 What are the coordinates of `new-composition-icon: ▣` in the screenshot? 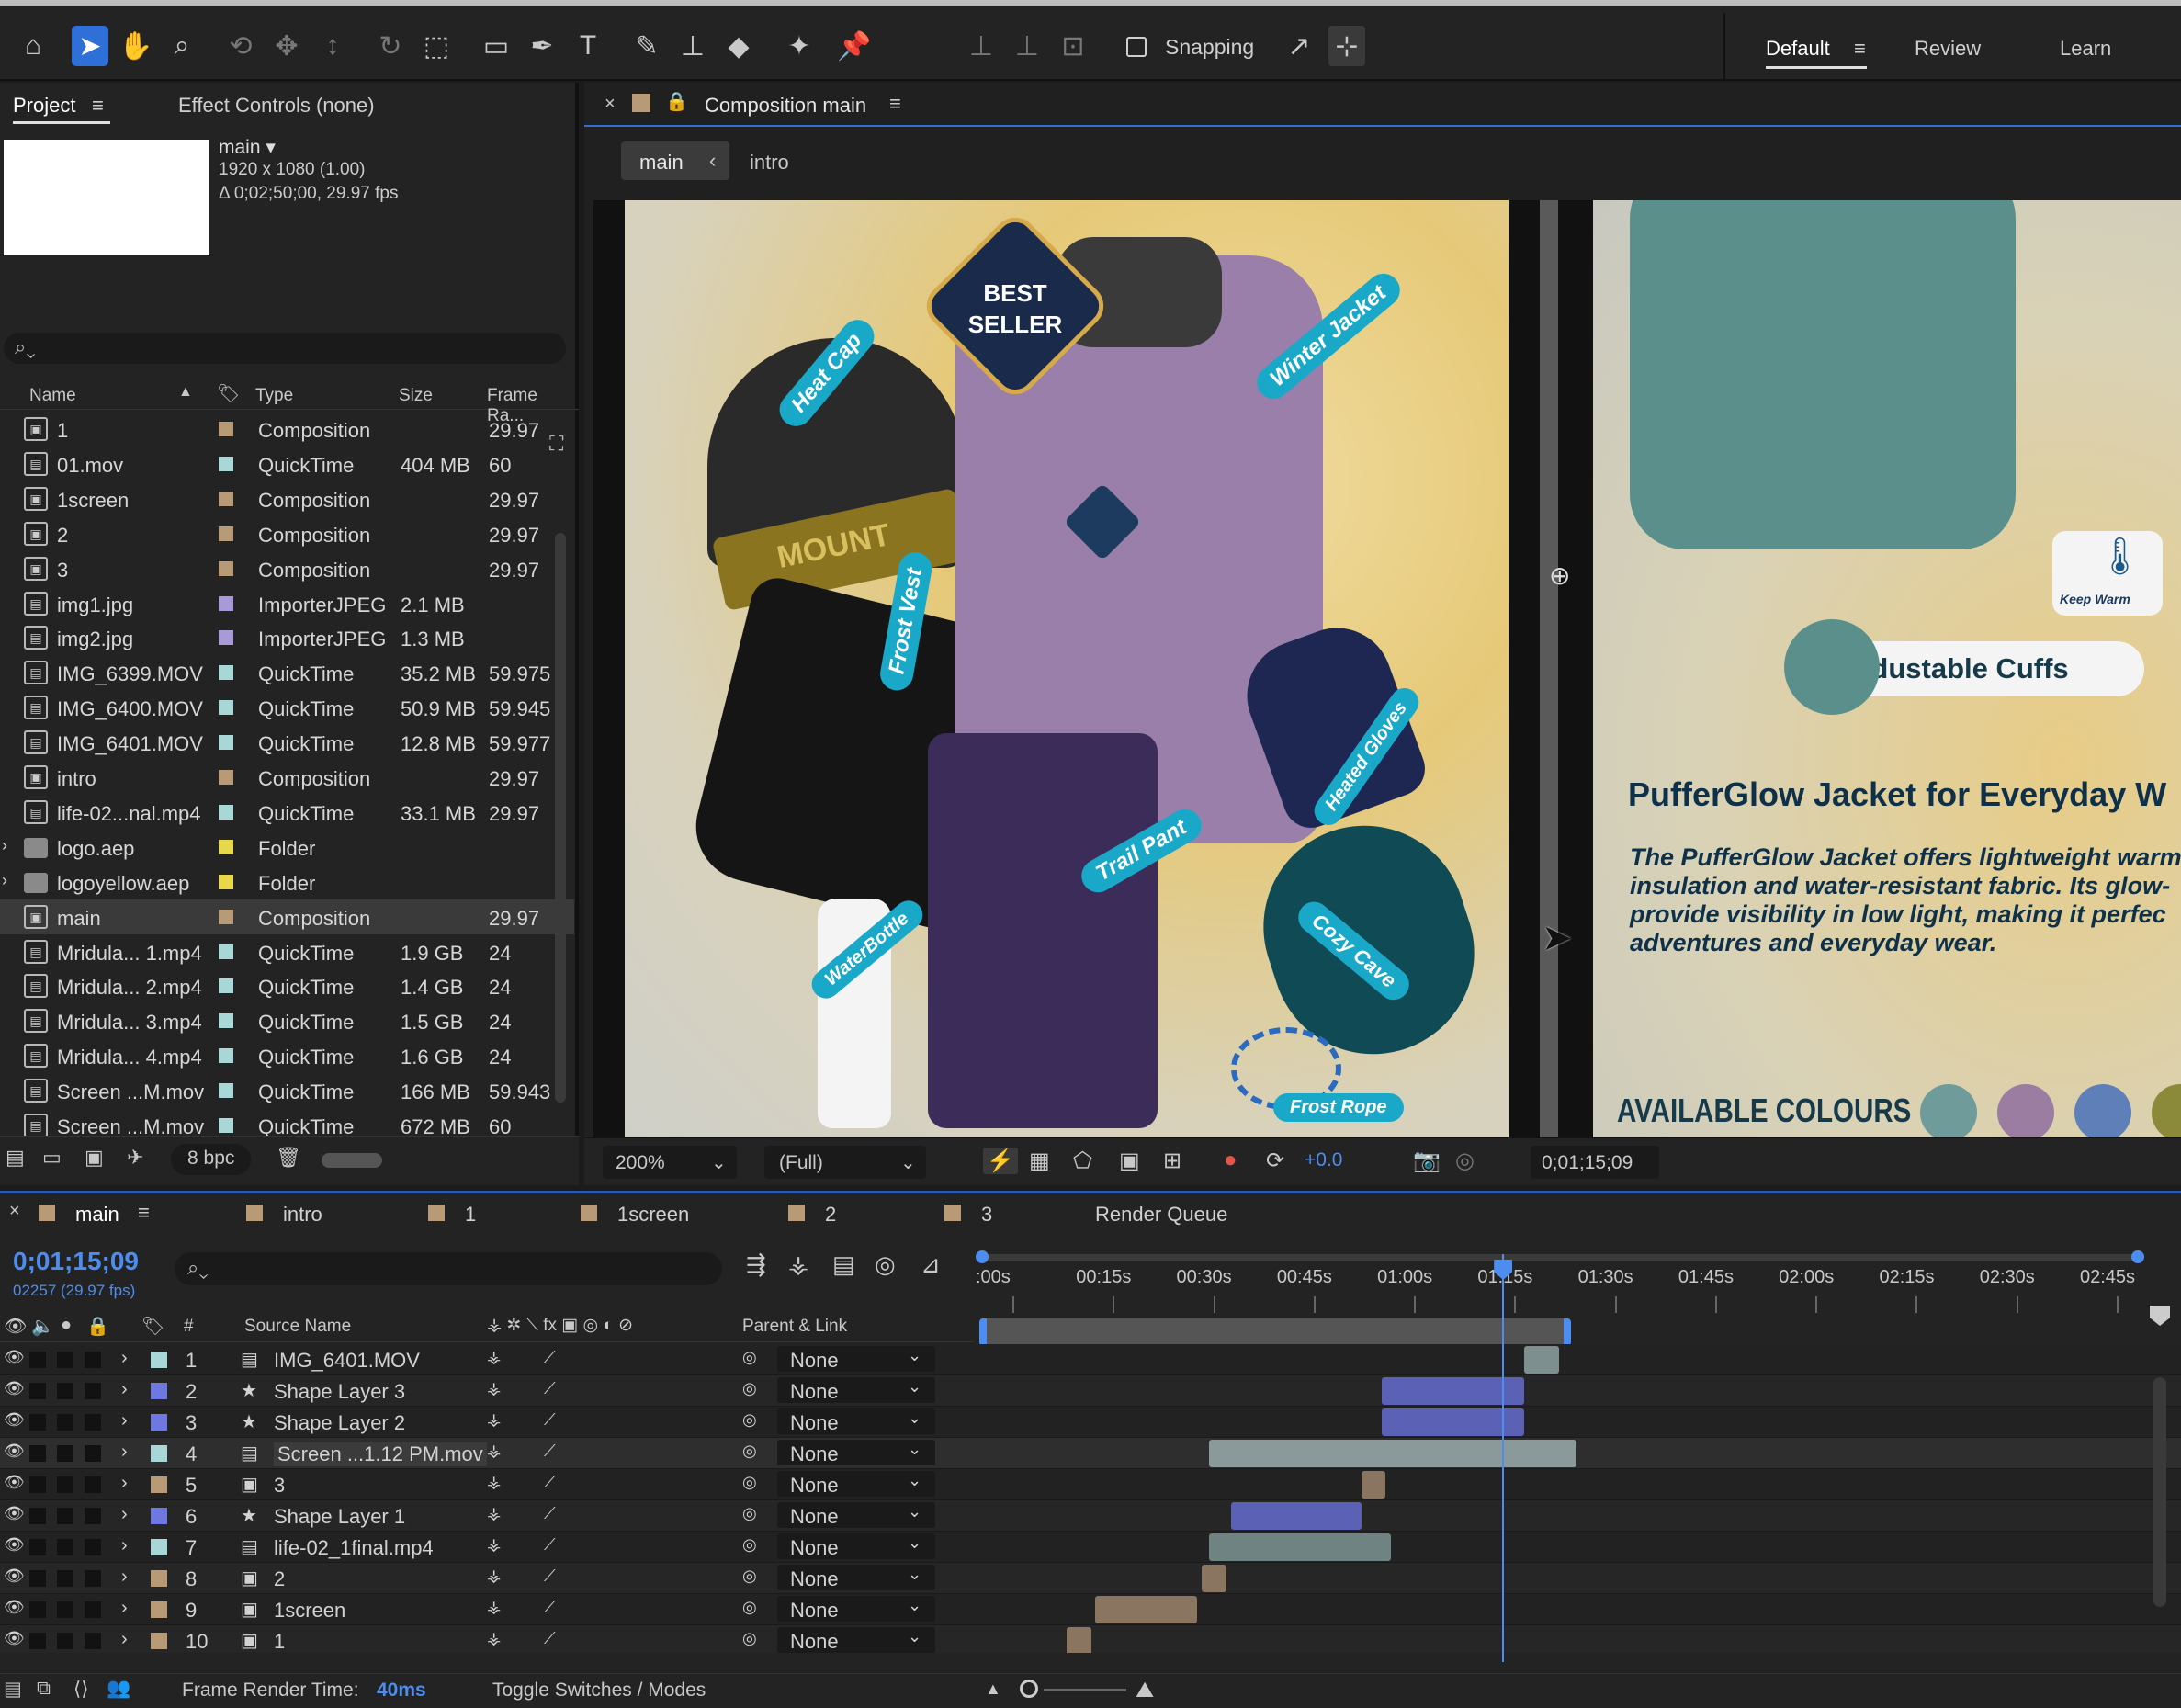 It's located at (94, 1158).